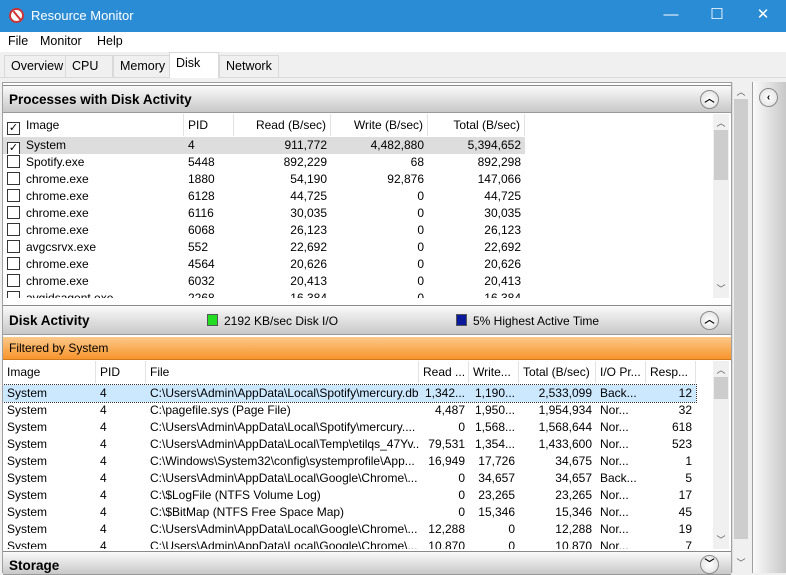 This screenshot has height=575, width=786. What do you see at coordinates (89, 66) in the screenshot?
I see `tab-cpu: CPU` at bounding box center [89, 66].